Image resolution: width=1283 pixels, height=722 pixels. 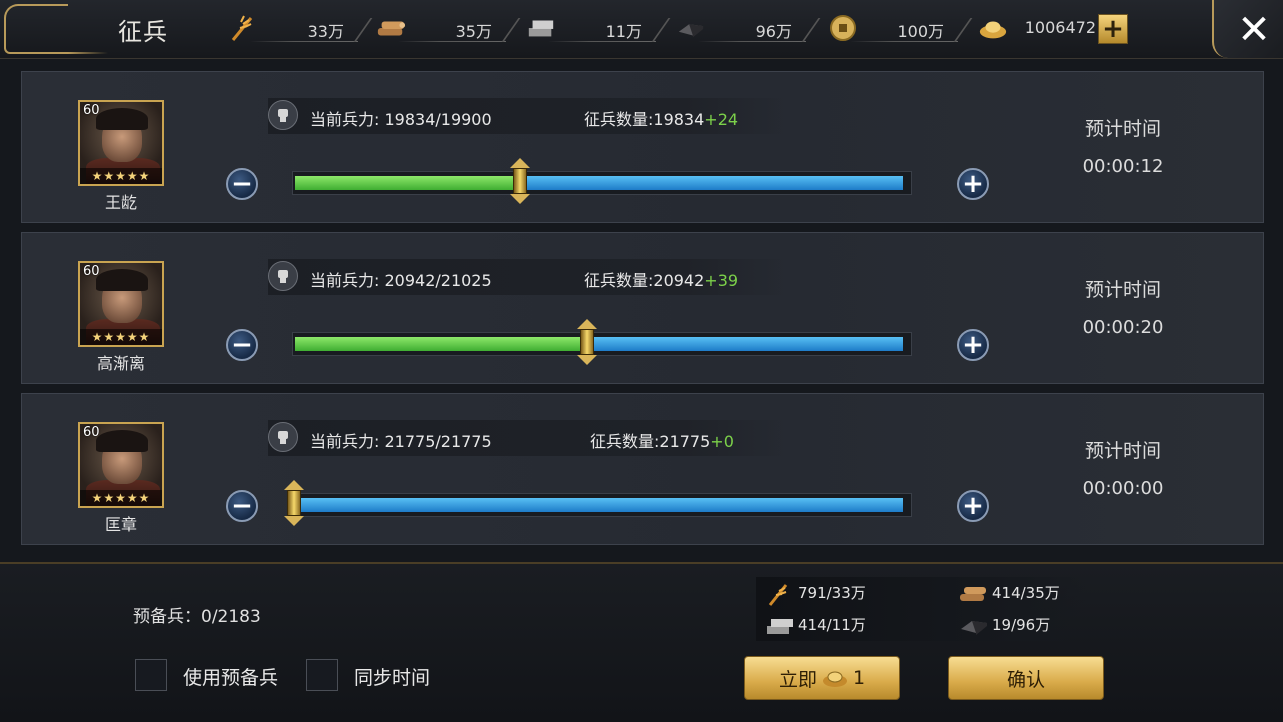 What do you see at coordinates (1123, 327) in the screenshot?
I see `eta-time: 00:00:20` at bounding box center [1123, 327].